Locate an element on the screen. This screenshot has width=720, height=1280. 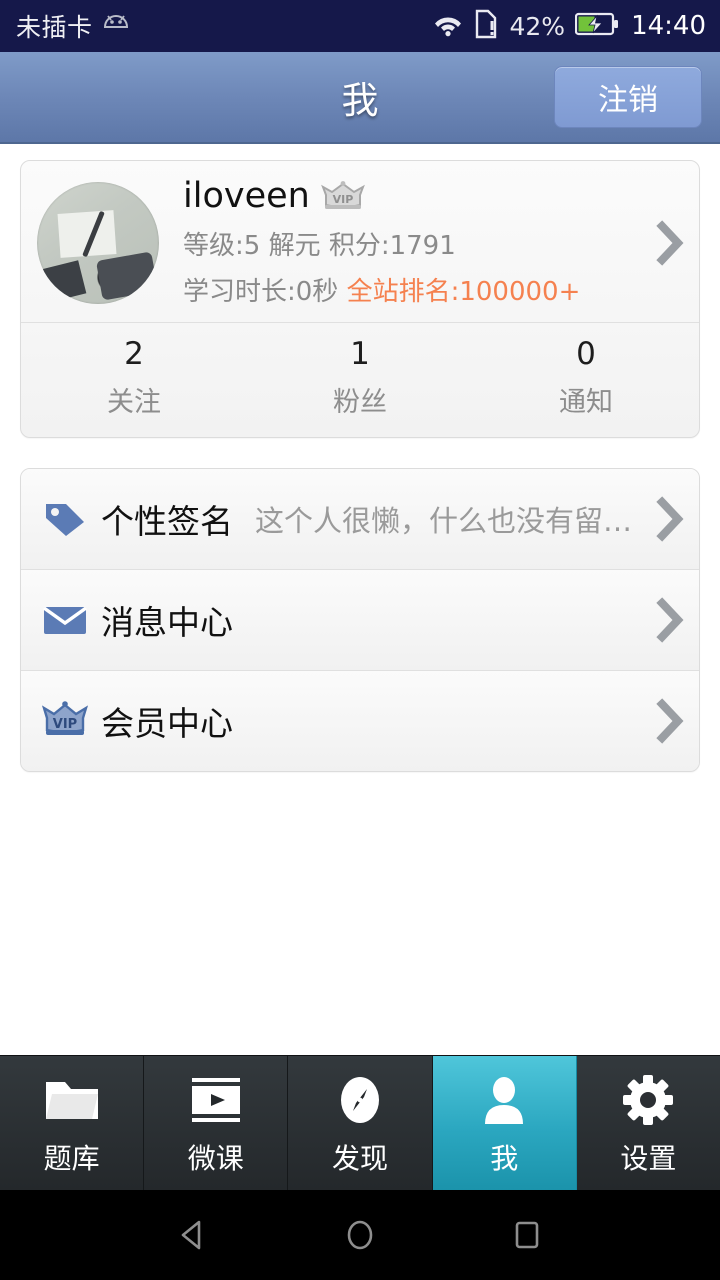
tab-label: 设置 is located at coordinates (648, 1158).